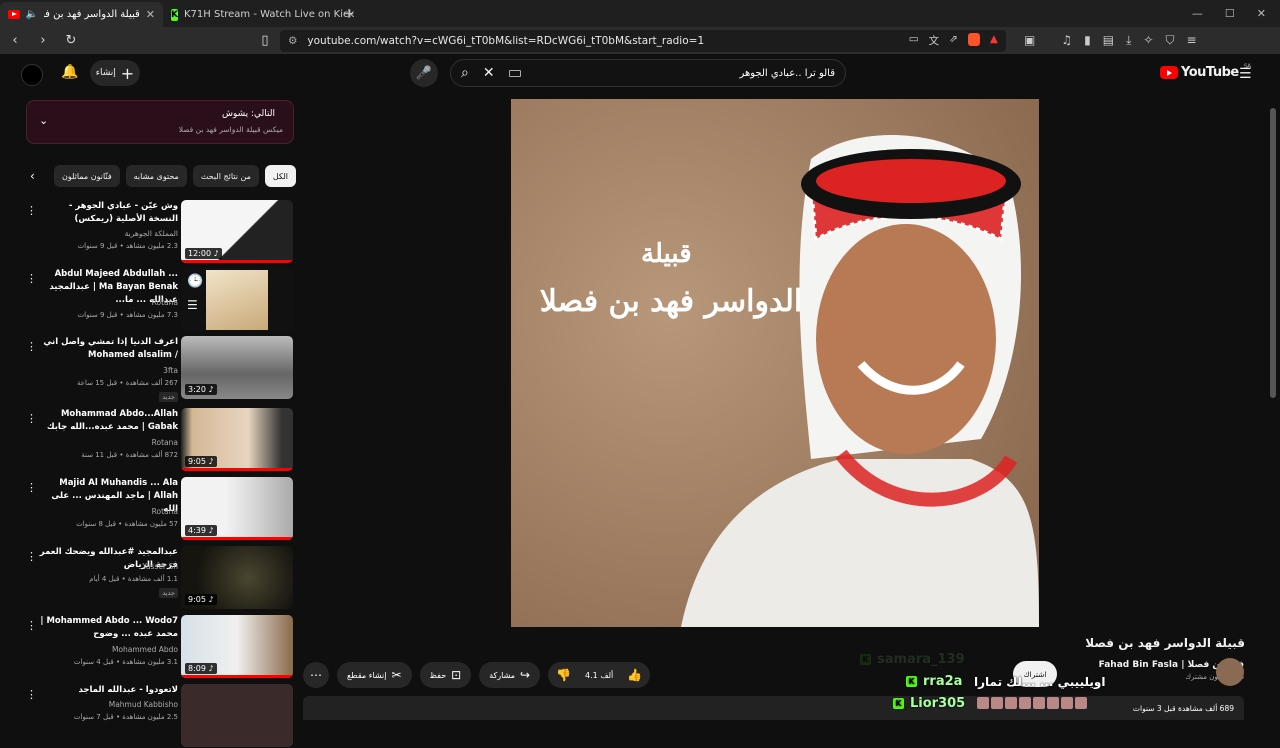 The width and height of the screenshot is (1280, 748). Describe the element at coordinates (43, 40) in the screenshot. I see `forward-icon: ›` at that location.